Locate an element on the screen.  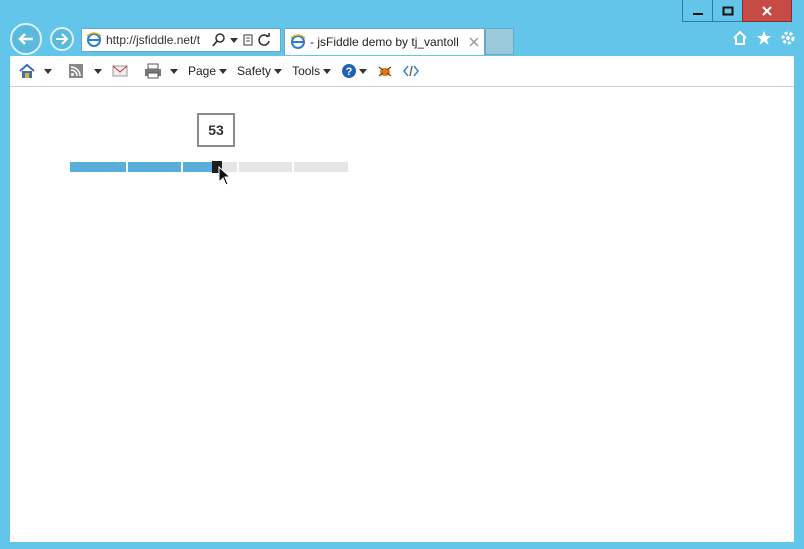
command-bar: Page Safety Tools ? is located at coordinates (402, 71).